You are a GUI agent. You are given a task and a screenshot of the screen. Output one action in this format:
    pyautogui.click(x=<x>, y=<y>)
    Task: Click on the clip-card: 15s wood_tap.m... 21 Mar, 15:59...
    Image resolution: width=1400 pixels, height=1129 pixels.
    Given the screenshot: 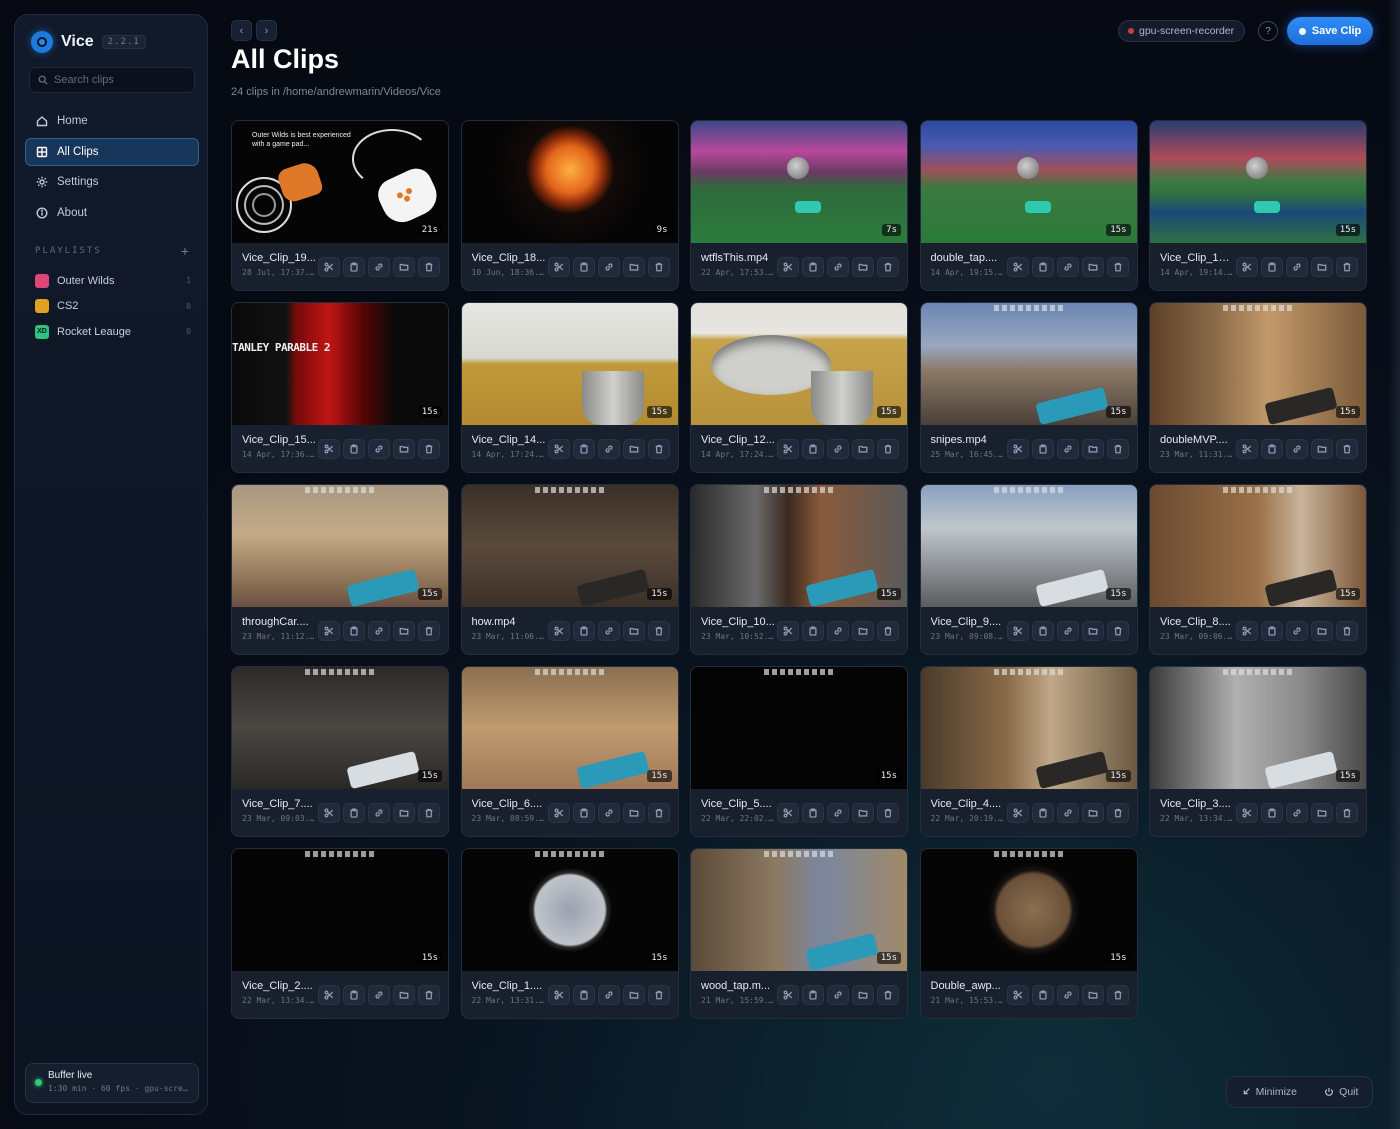 What is the action you would take?
    pyautogui.click(x=799, y=933)
    